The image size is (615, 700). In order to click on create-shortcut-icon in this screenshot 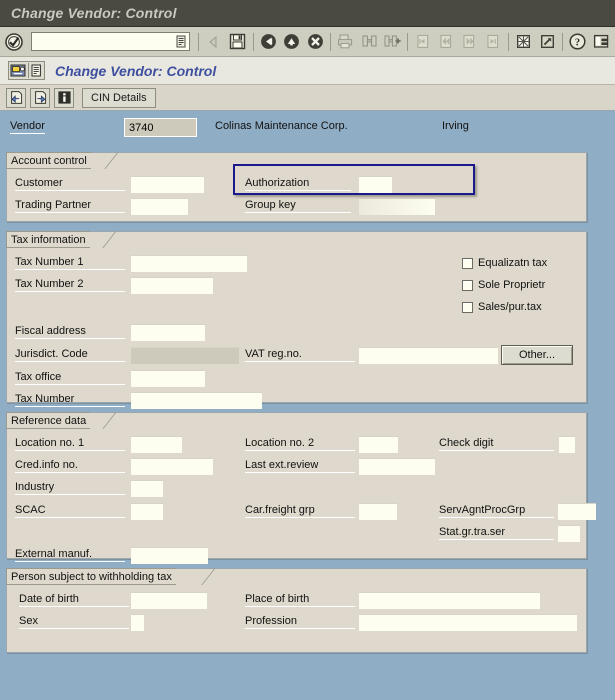, I will do `click(547, 42)`.